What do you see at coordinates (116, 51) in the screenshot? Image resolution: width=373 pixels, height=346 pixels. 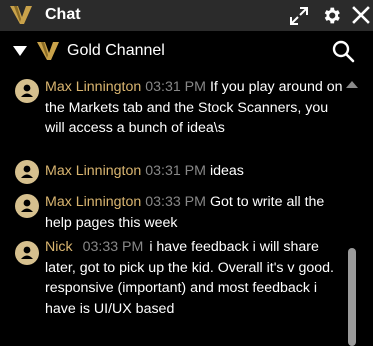 I see `channel-name: Gold Channel` at bounding box center [116, 51].